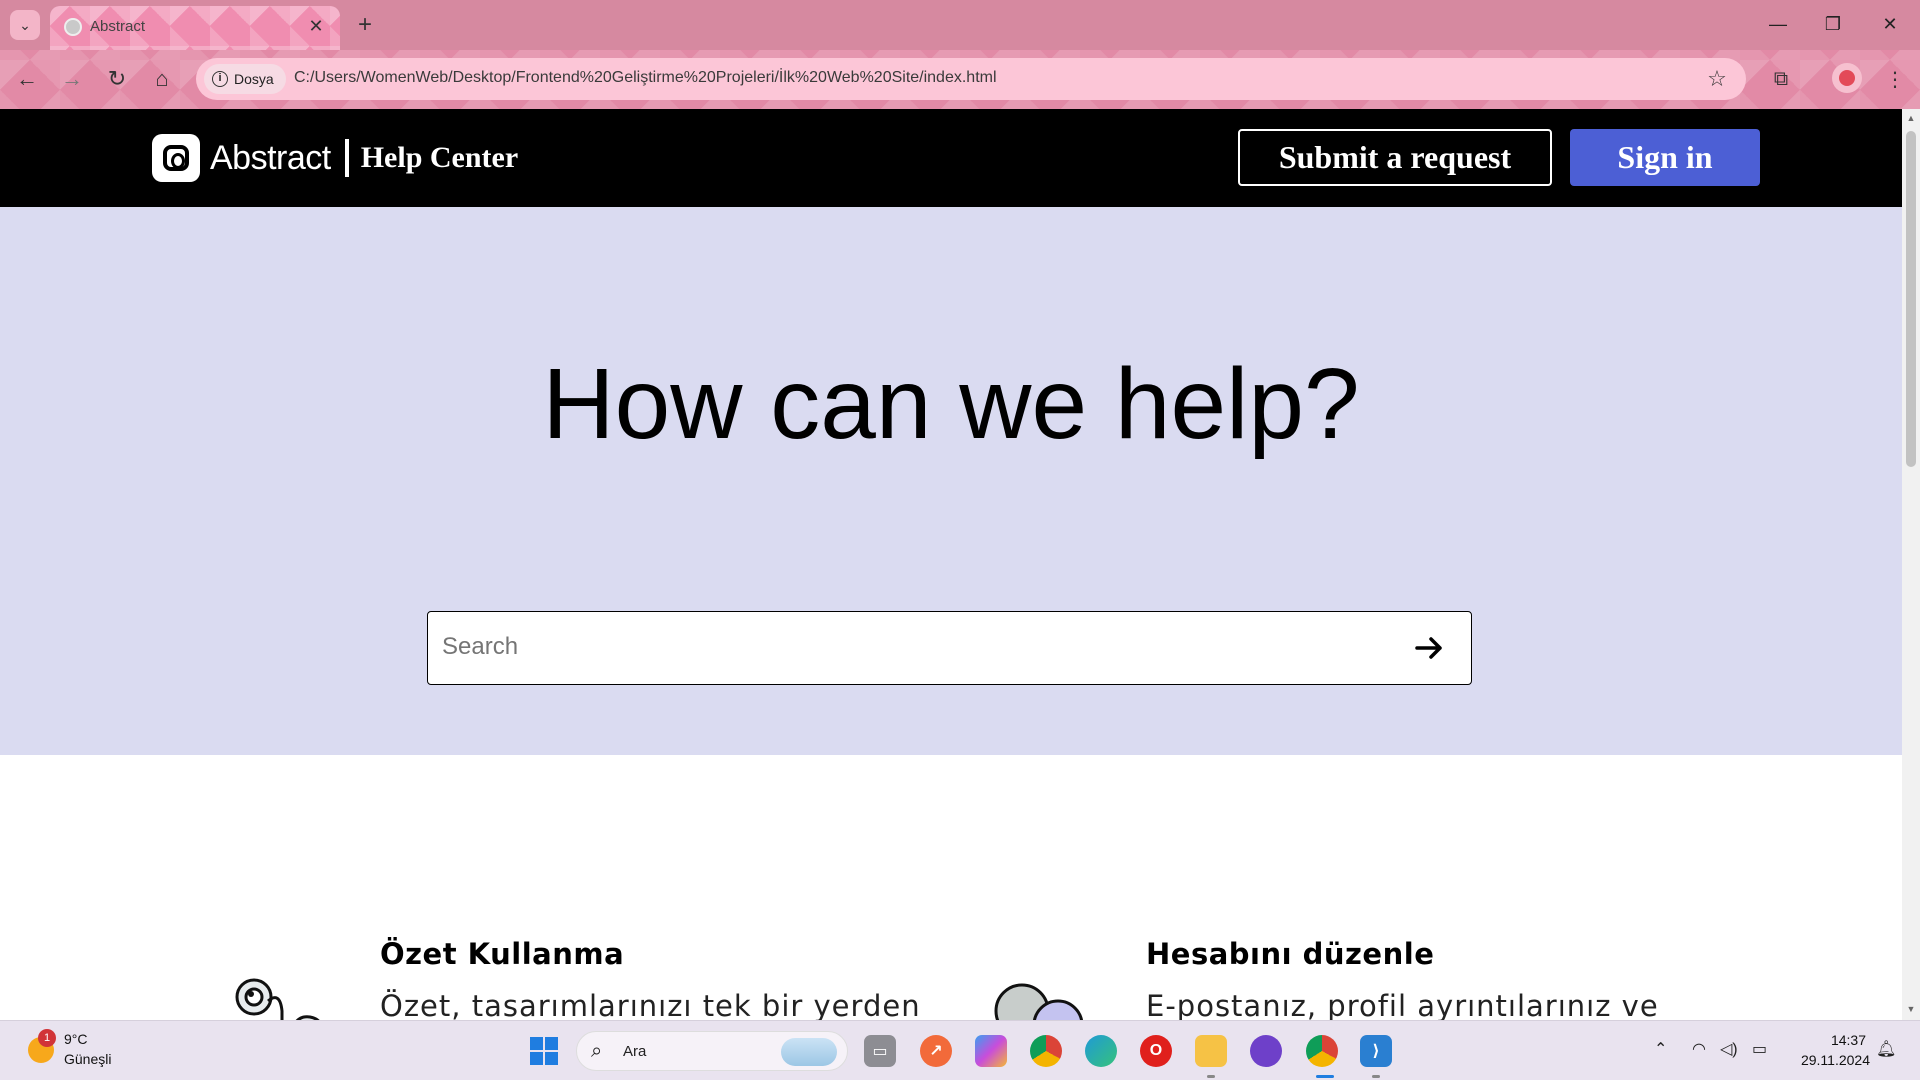  What do you see at coordinates (72, 79) in the screenshot?
I see `forward-arrow-icon: →` at bounding box center [72, 79].